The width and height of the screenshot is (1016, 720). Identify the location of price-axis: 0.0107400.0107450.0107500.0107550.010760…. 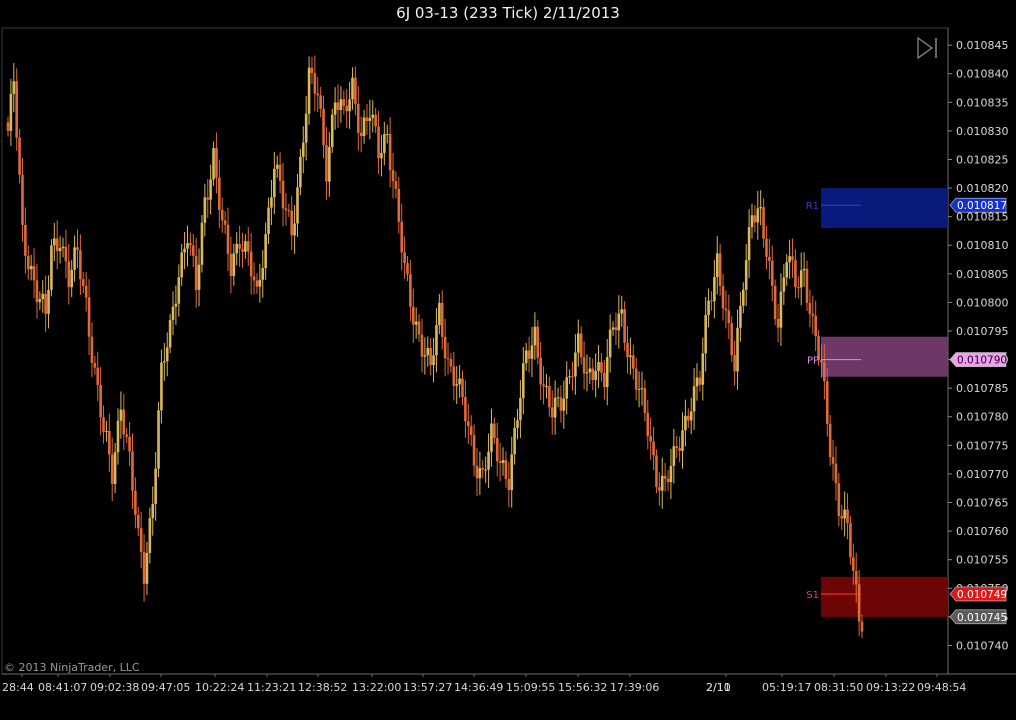
(978, 345).